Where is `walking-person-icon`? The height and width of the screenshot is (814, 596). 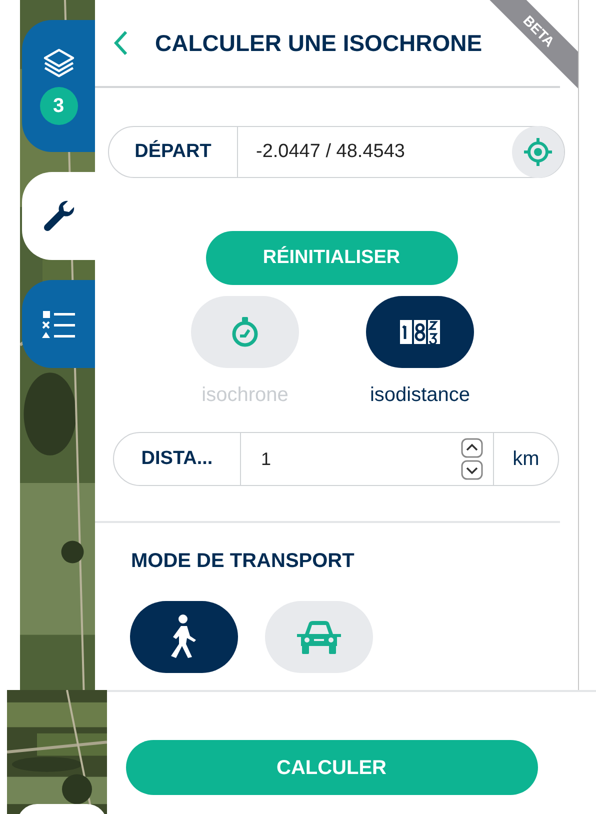
walking-person-icon is located at coordinates (184, 637).